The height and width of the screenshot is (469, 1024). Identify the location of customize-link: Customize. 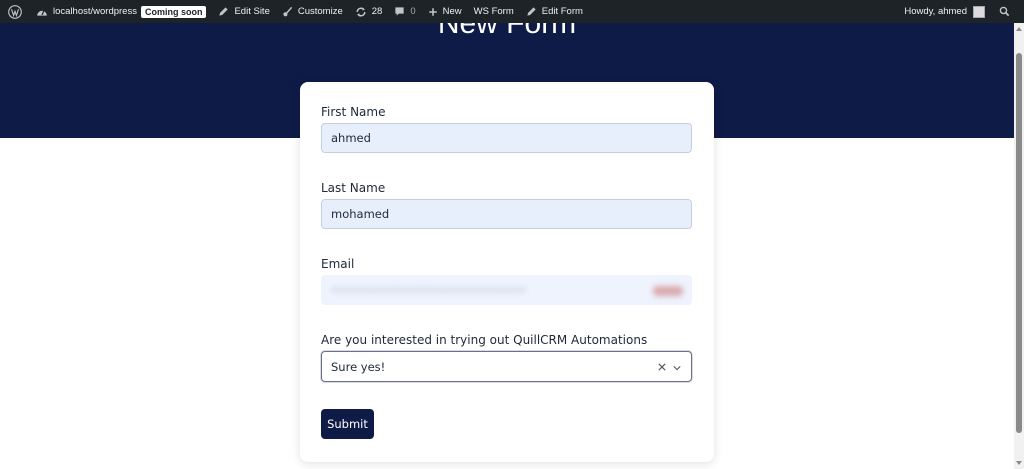
(312, 11).